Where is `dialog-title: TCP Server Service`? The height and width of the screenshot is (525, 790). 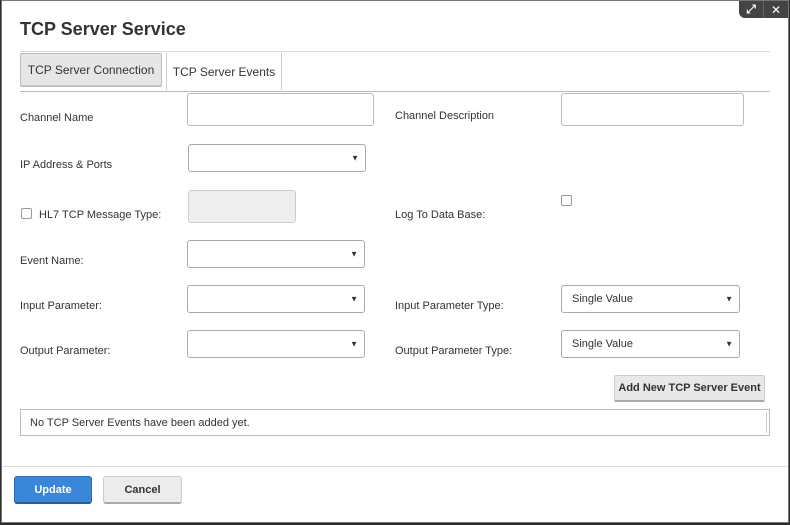
dialog-title: TCP Server Service is located at coordinates (103, 29).